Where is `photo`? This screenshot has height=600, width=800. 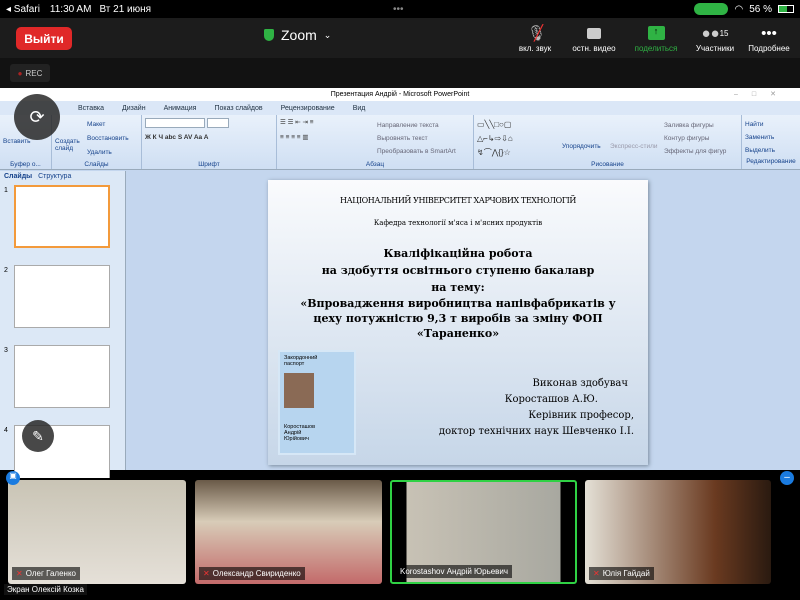
photo is located at coordinates (299, 390).